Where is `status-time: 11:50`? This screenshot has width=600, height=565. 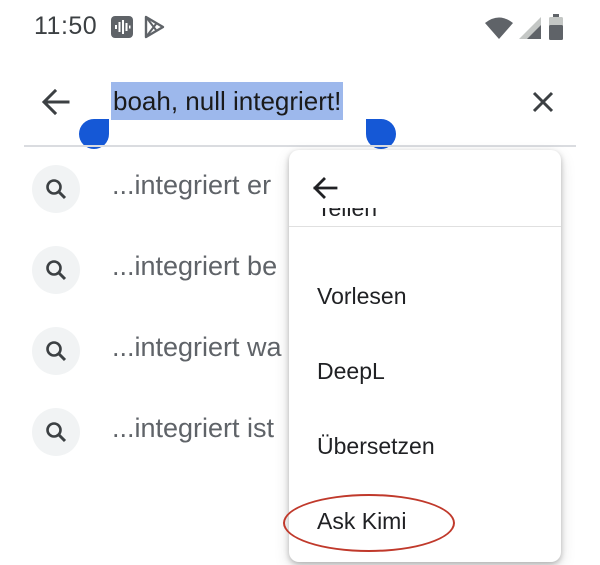 status-time: 11:50 is located at coordinates (66, 26).